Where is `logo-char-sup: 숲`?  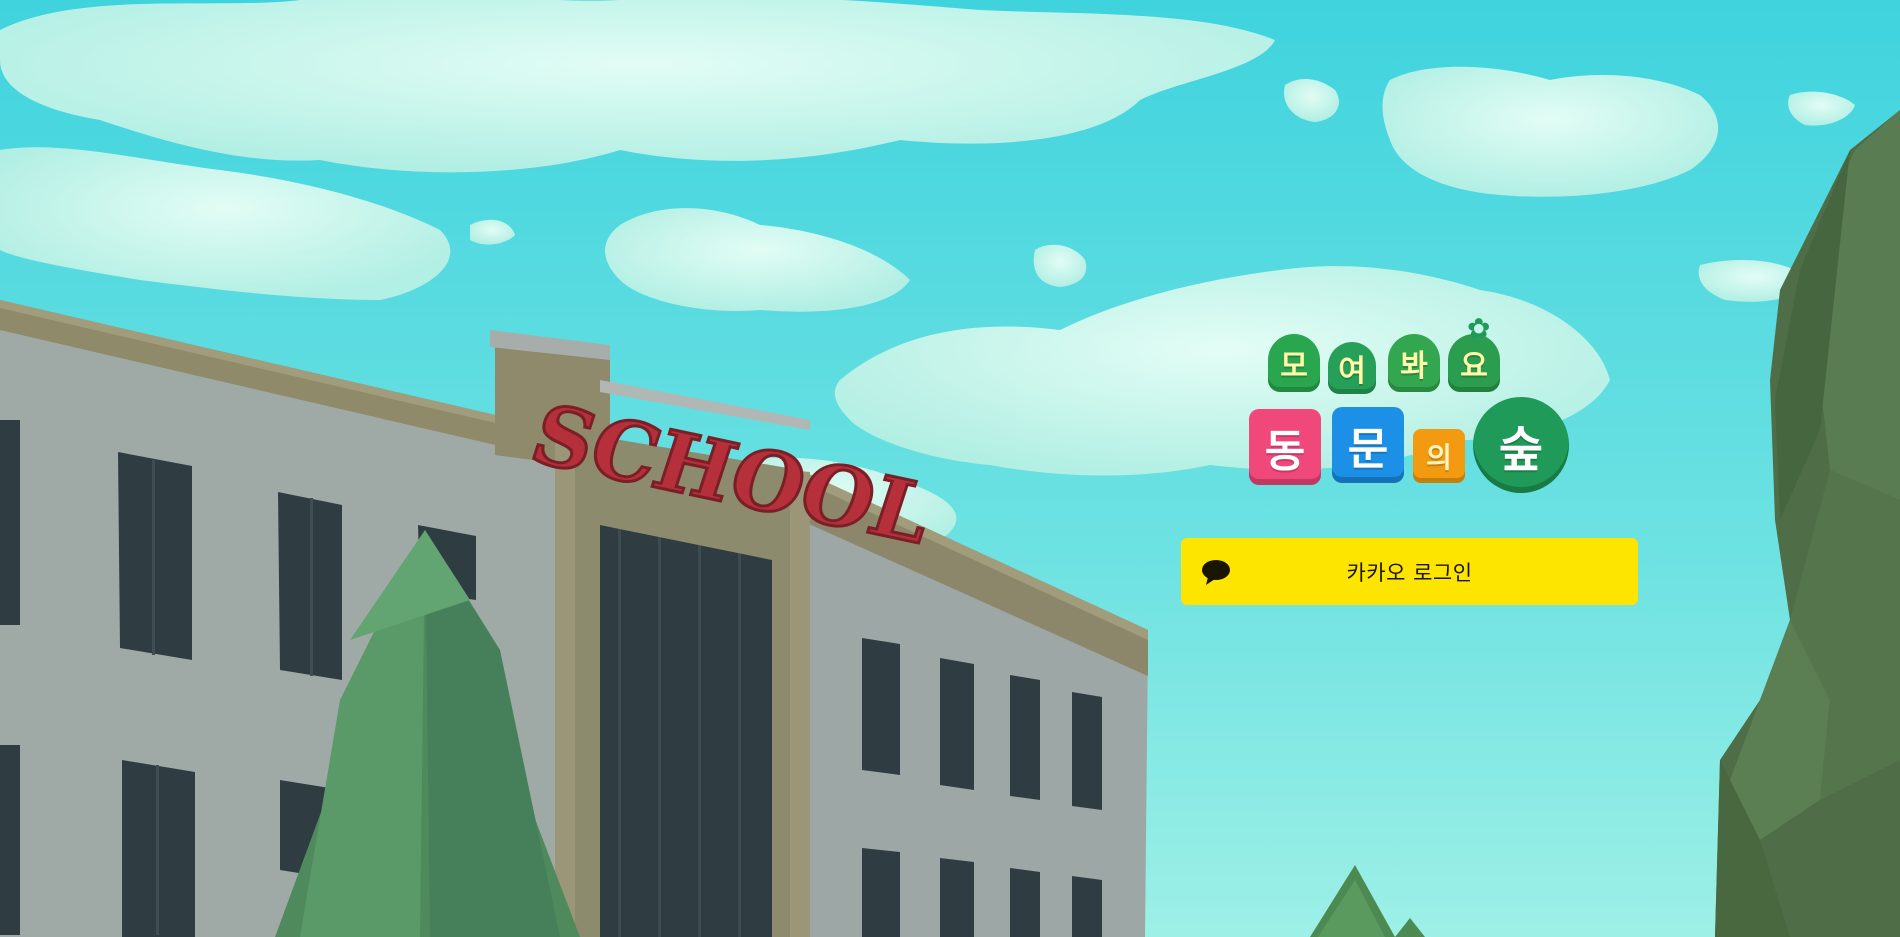
logo-char-sup: 숲 is located at coordinates (1521, 445).